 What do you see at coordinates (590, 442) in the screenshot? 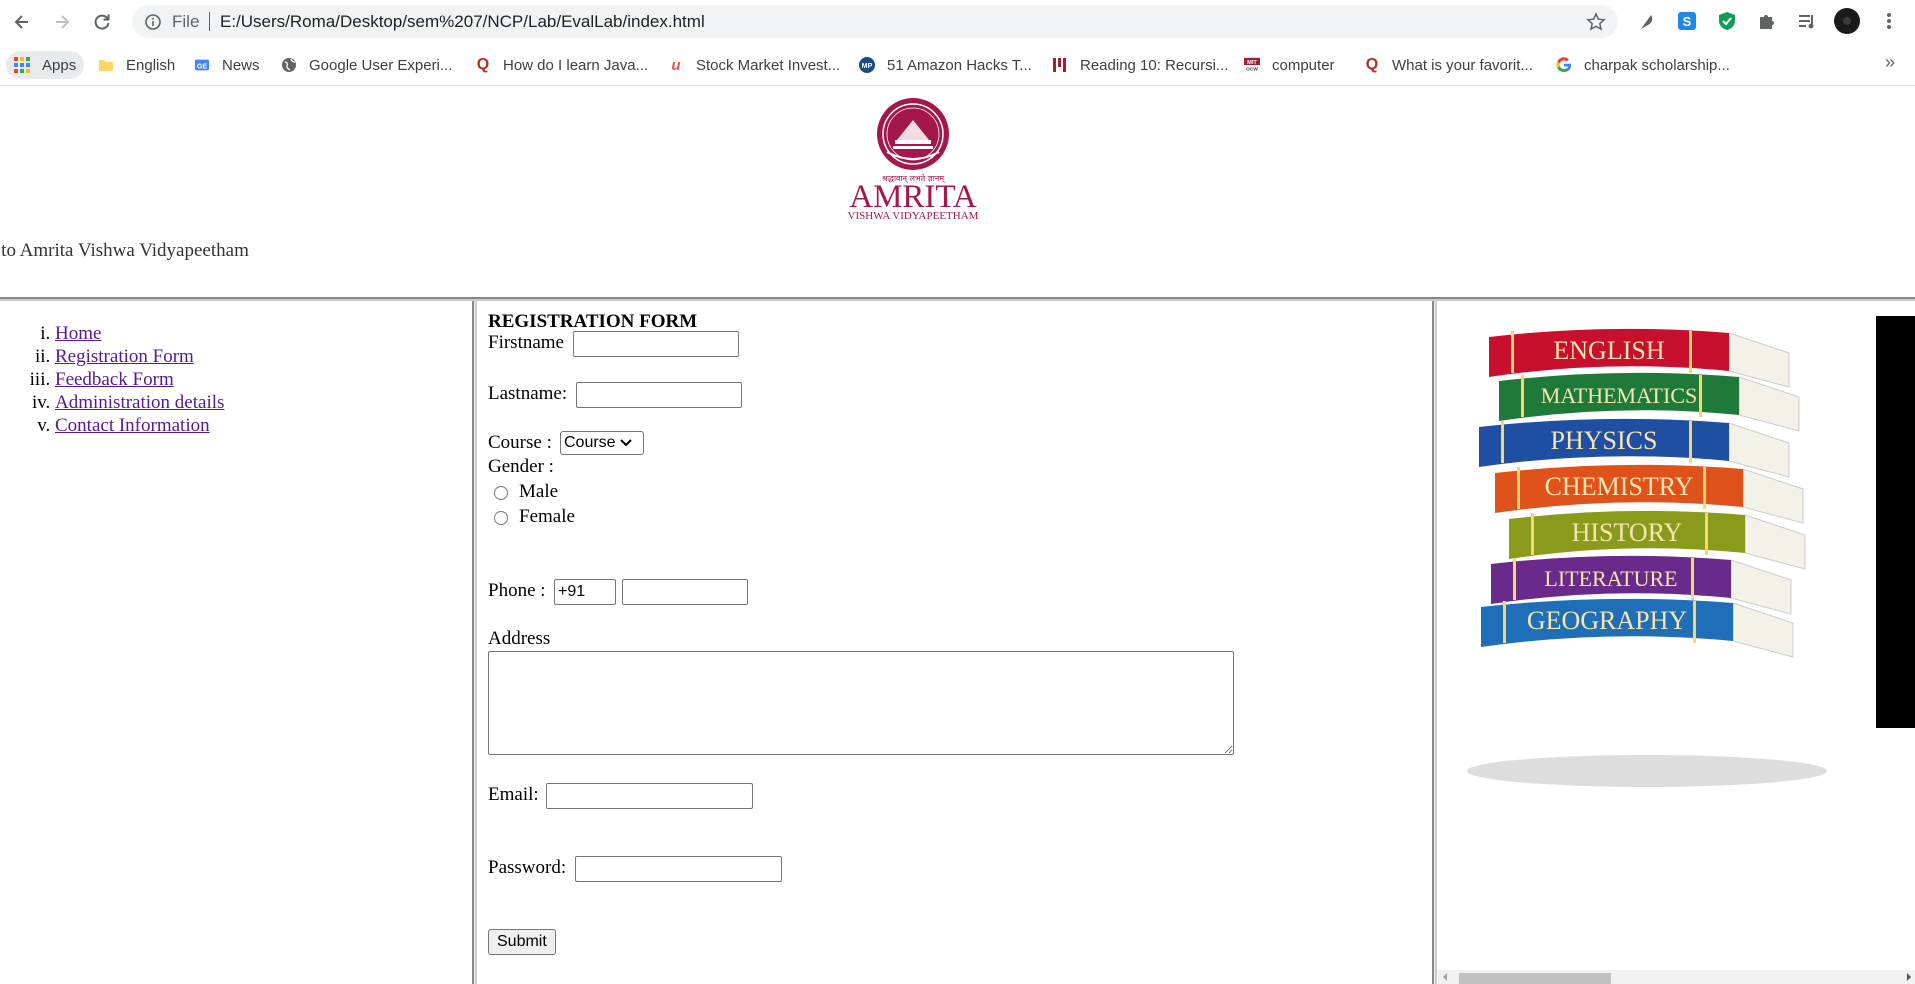
I see `course-selected-value: Course` at bounding box center [590, 442].